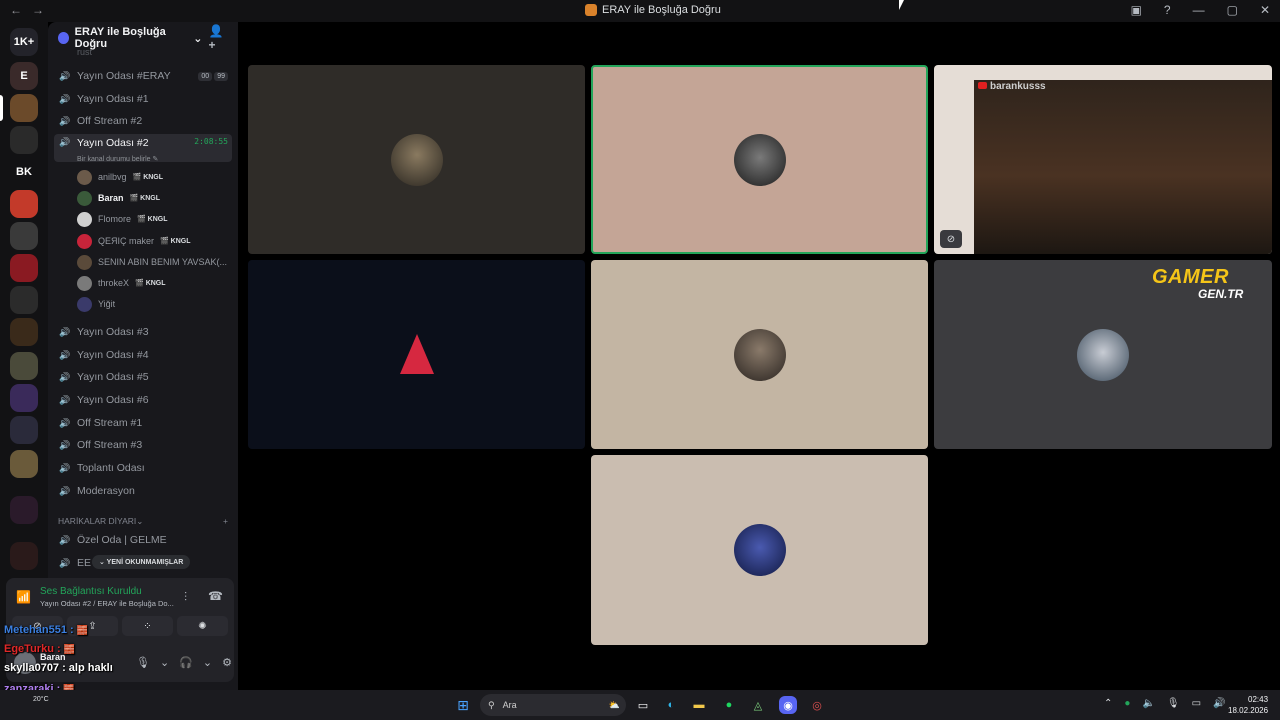 This screenshot has height=720, width=1280. What do you see at coordinates (143, 332) in the screenshot?
I see `voice-channel: 🔊 Yayın Odası #3` at bounding box center [143, 332].